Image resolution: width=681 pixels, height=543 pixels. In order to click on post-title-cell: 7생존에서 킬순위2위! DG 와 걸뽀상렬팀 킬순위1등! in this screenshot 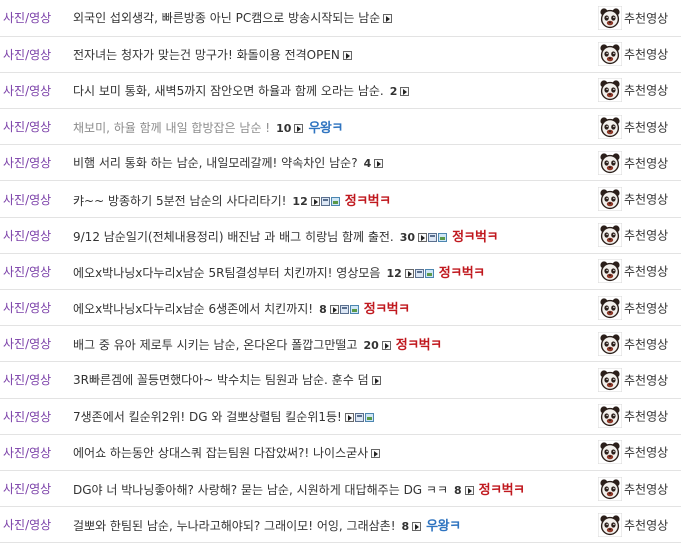, I will do `click(331, 416)`.